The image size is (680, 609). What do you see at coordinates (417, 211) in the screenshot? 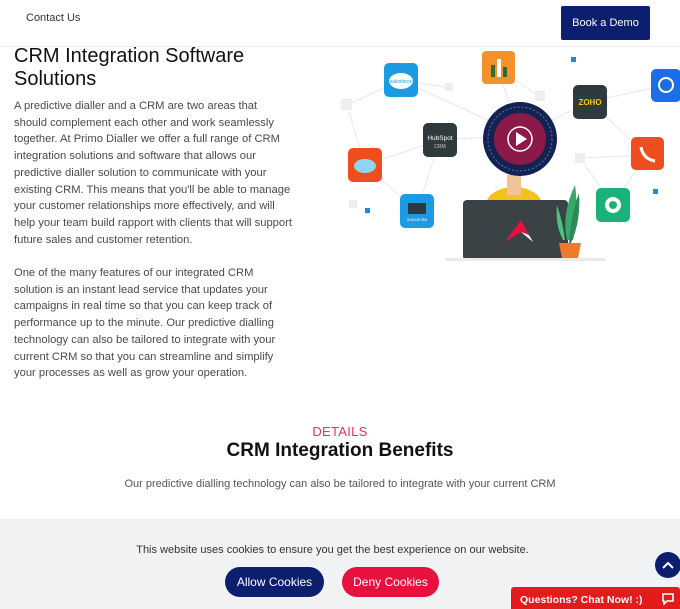
I see `sugarcrm-icon: SUGARCRM` at bounding box center [417, 211].